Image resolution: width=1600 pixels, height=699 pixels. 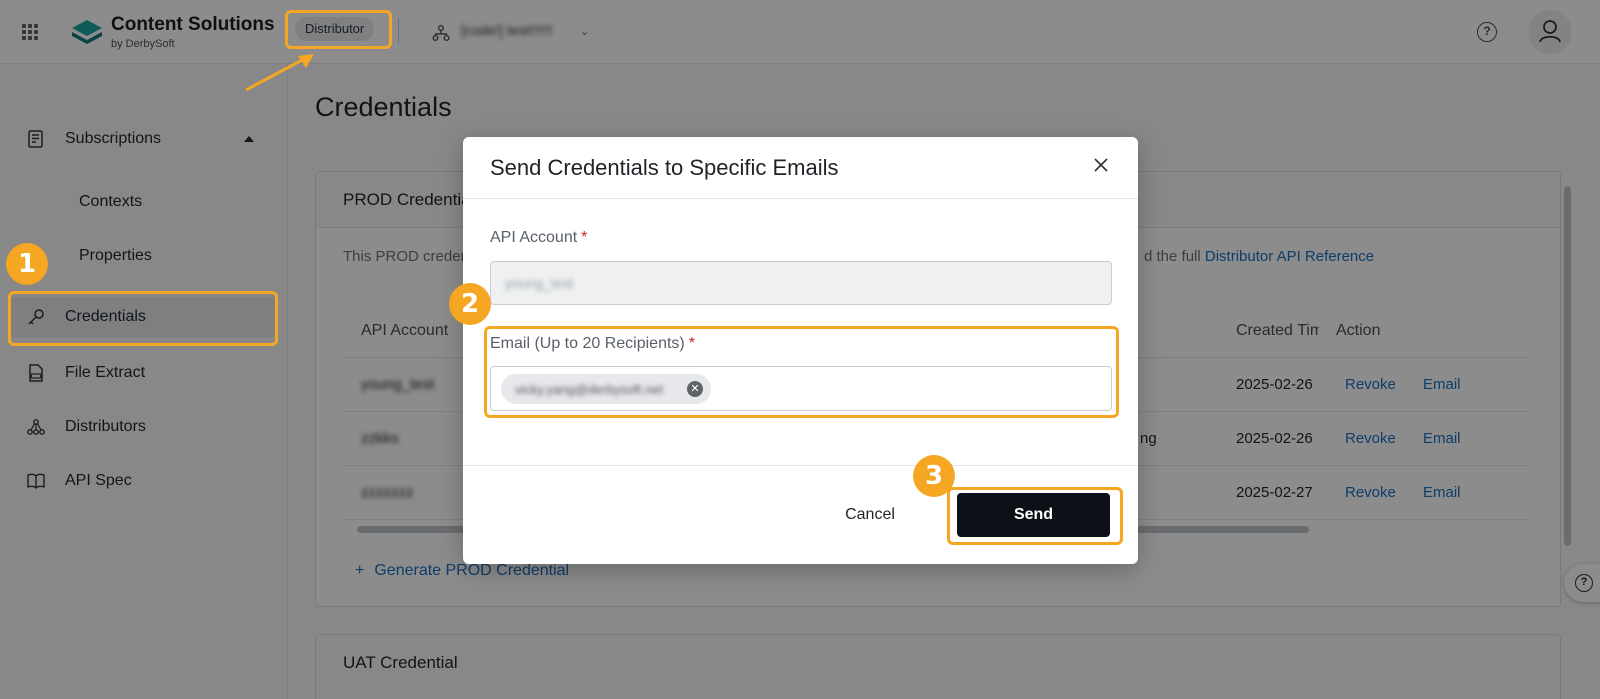 I want to click on highlight-email-field, so click(x=801, y=372).